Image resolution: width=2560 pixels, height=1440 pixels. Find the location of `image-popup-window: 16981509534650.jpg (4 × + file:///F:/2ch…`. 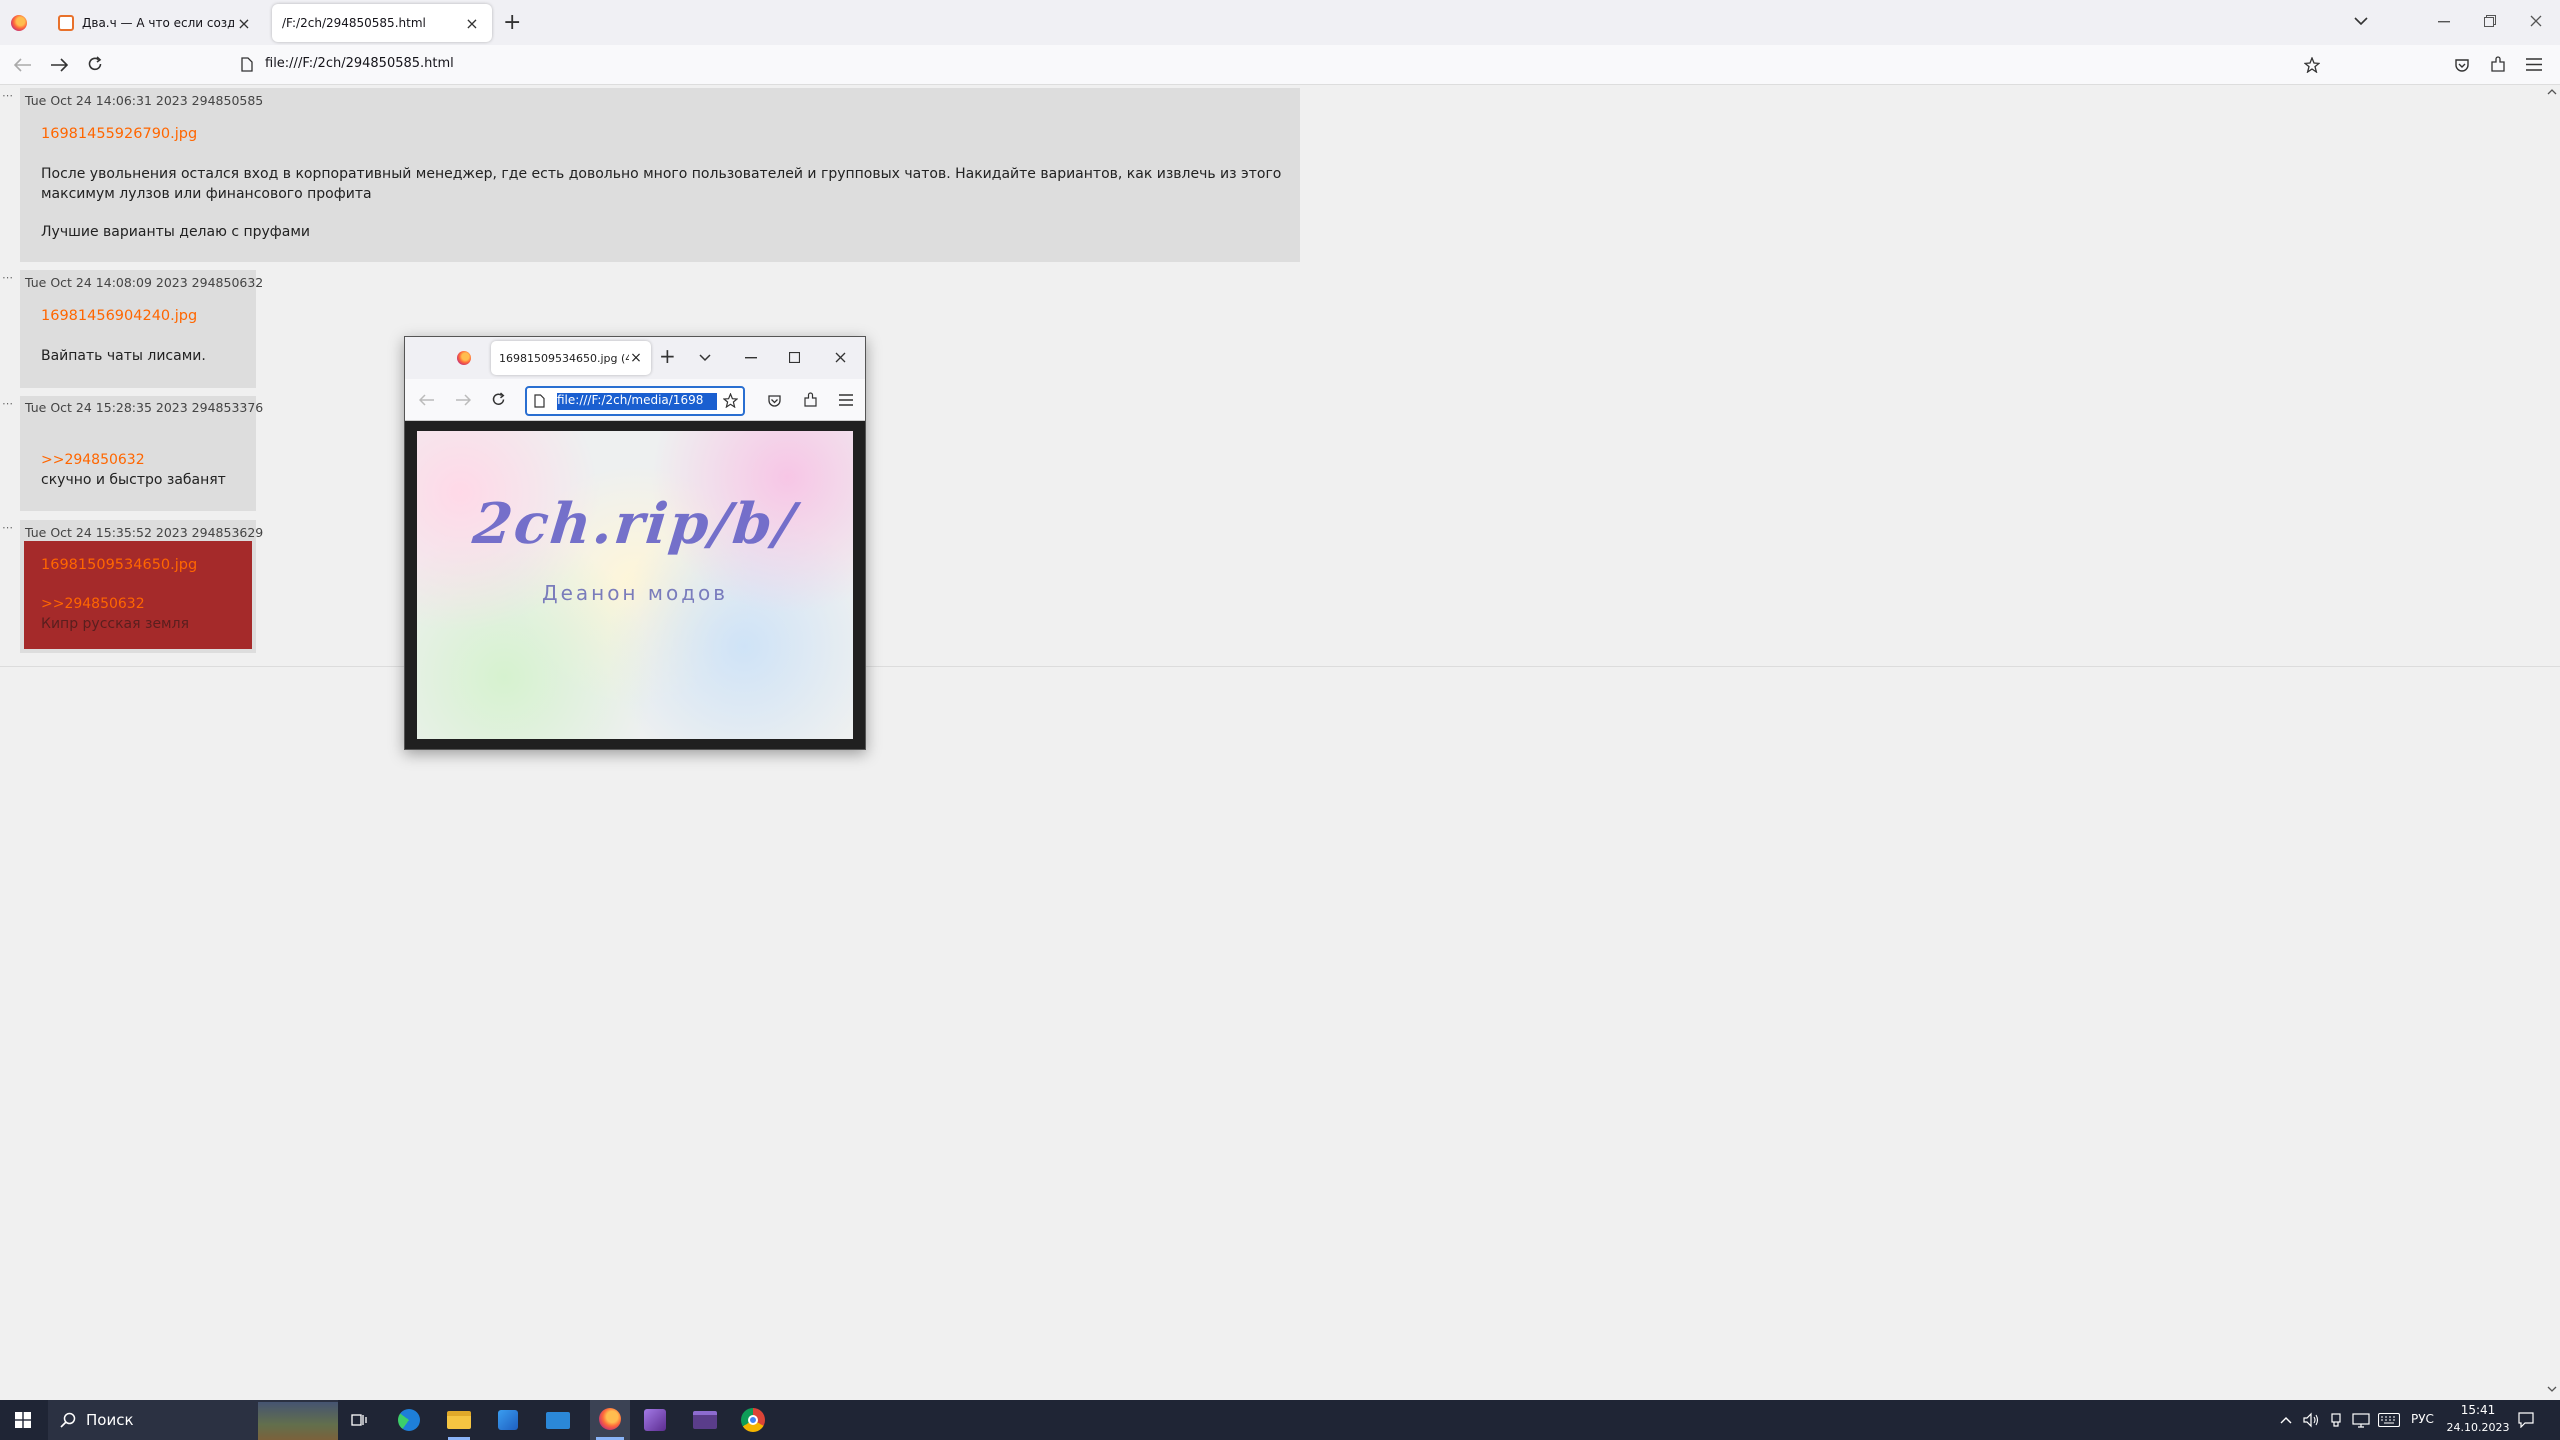

image-popup-window: 16981509534650.jpg (4 × + file:///F:/2ch… is located at coordinates (635, 543).